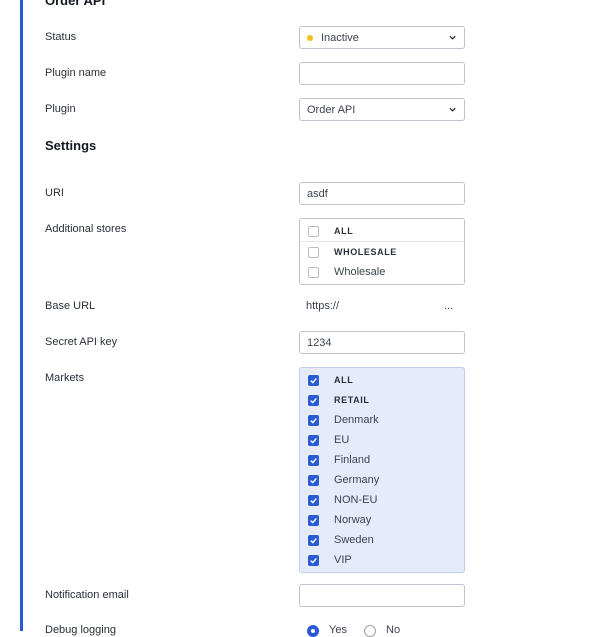 This screenshot has height=637, width=607. Describe the element at coordinates (81, 342) in the screenshot. I see `secret-api-key-label: Secret API key` at that location.